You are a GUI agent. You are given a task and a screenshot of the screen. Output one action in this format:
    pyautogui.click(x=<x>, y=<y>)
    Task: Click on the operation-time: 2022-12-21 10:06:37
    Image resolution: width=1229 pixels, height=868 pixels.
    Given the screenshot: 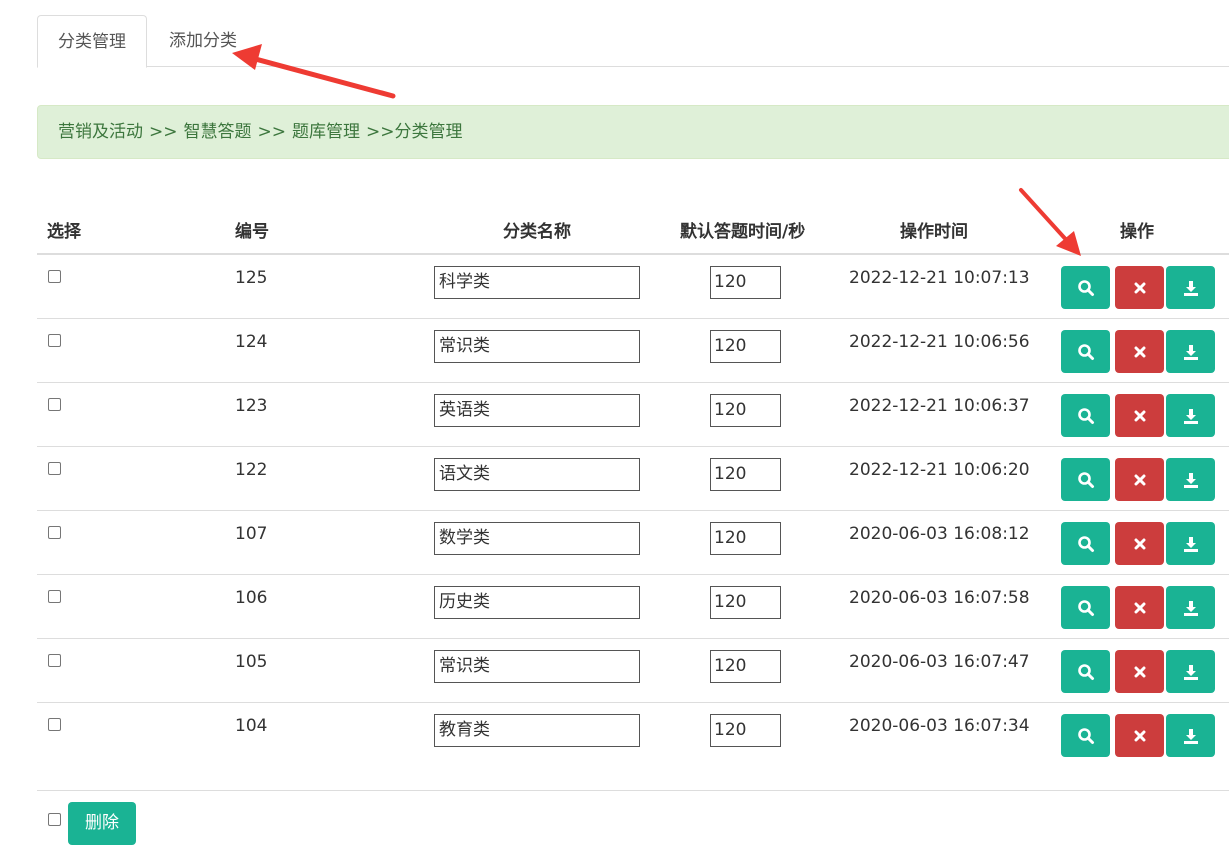 What is the action you would take?
    pyautogui.click(x=939, y=406)
    